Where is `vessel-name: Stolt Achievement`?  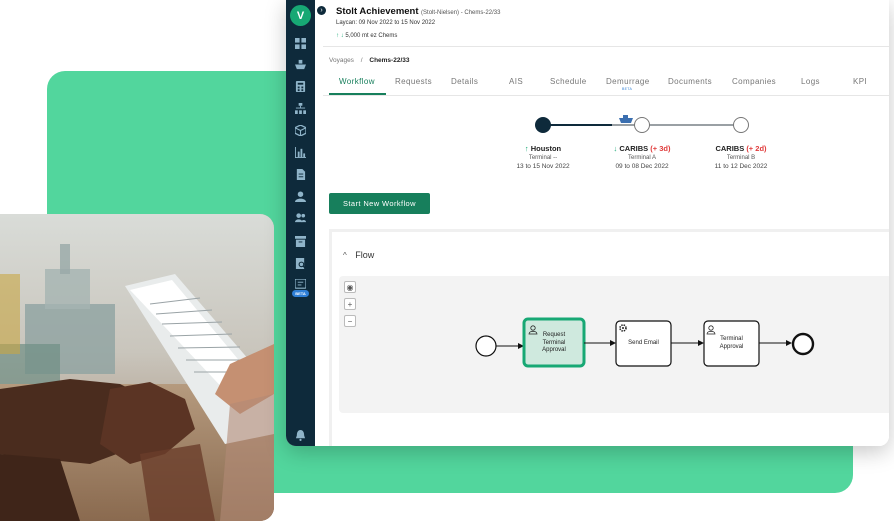 vessel-name: Stolt Achievement is located at coordinates (377, 11).